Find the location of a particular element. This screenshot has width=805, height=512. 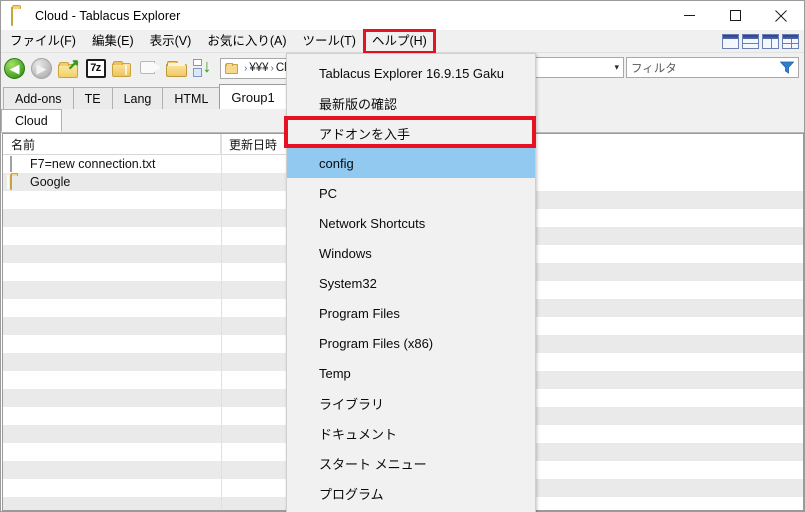

menu-item-start-menu: スタート メニュー is located at coordinates (411, 463).